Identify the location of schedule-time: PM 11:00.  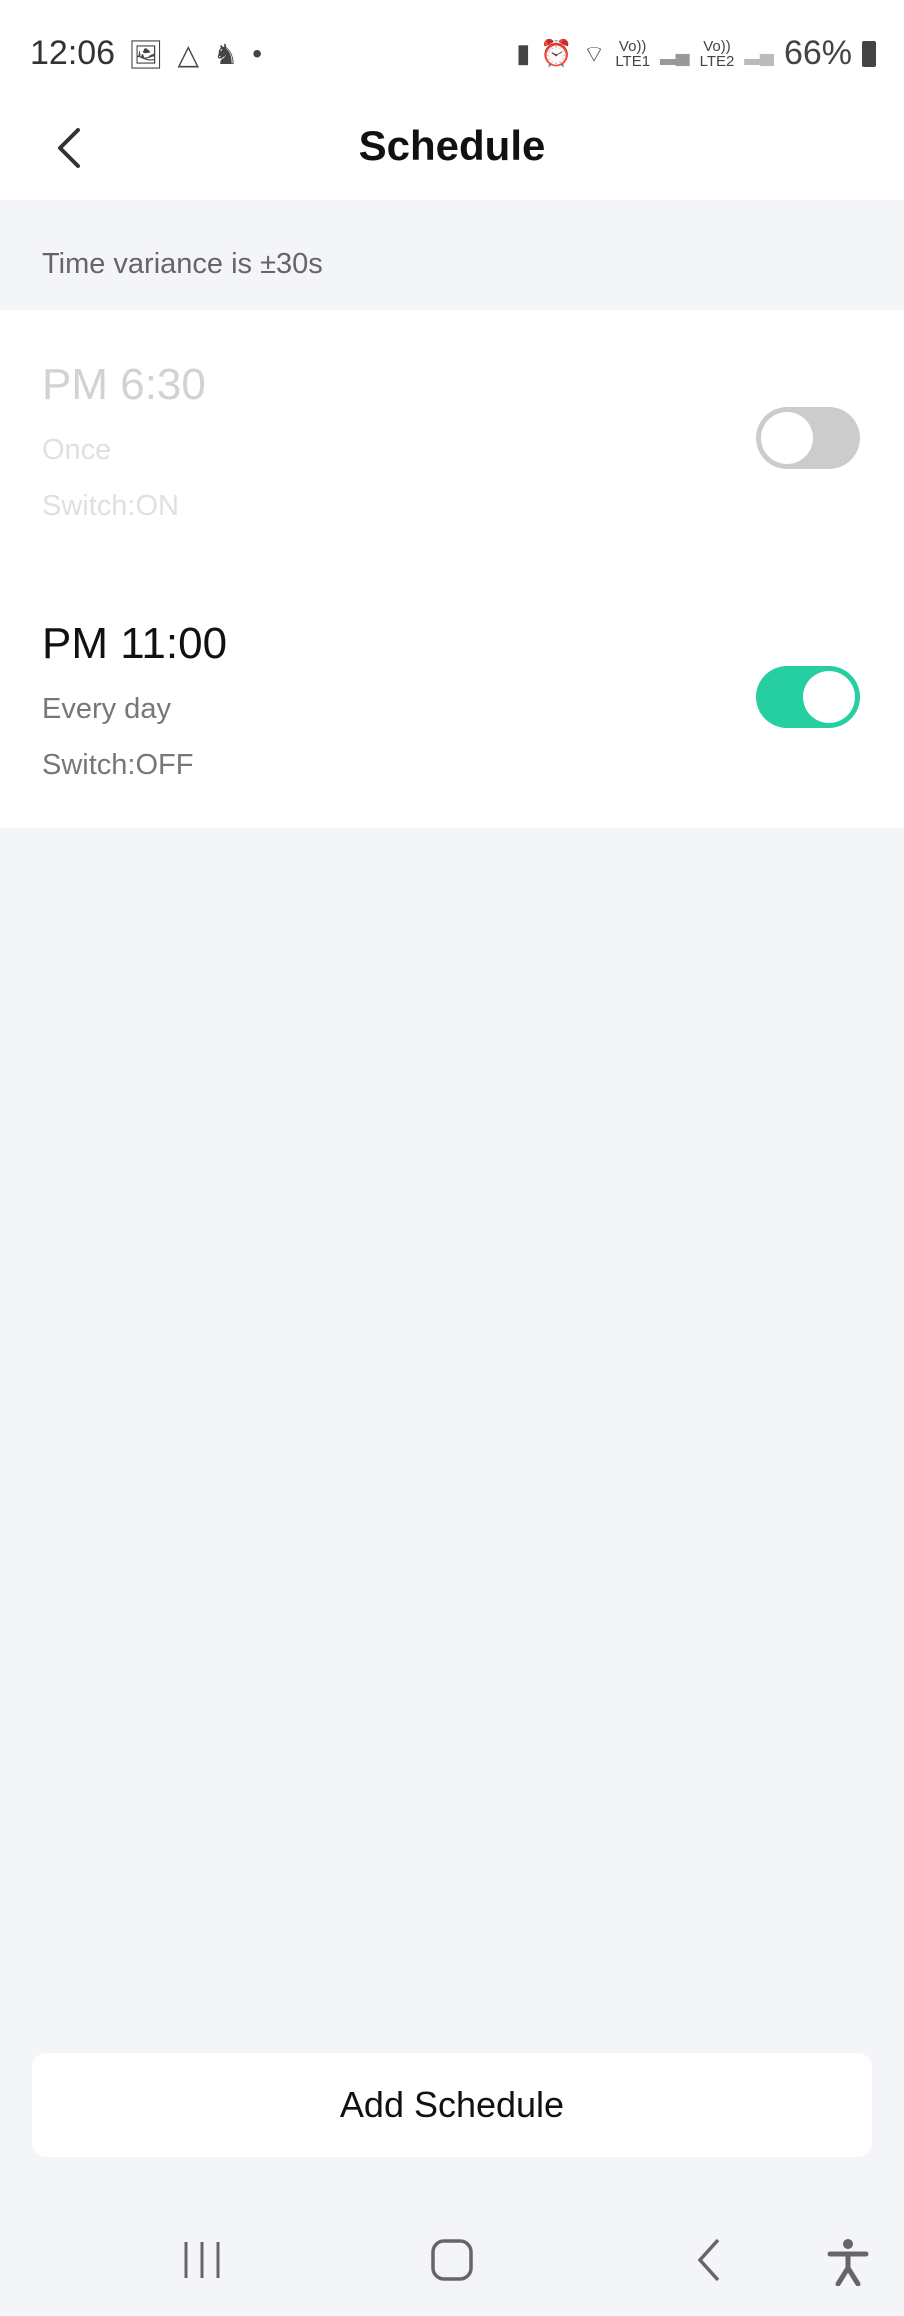
(135, 643).